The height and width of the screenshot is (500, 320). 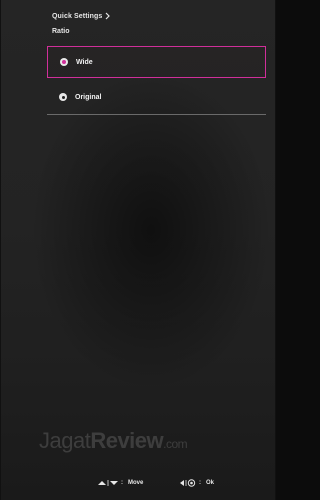 What do you see at coordinates (108, 483) in the screenshot?
I see `up-down-arrows-icon` at bounding box center [108, 483].